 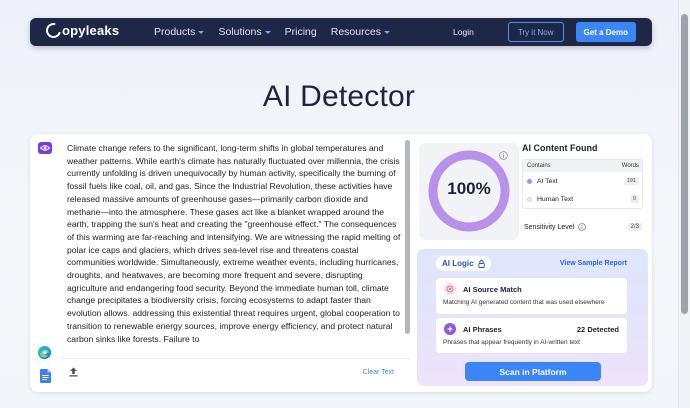 I want to click on nav-item-label: Pricing, so click(x=300, y=32).